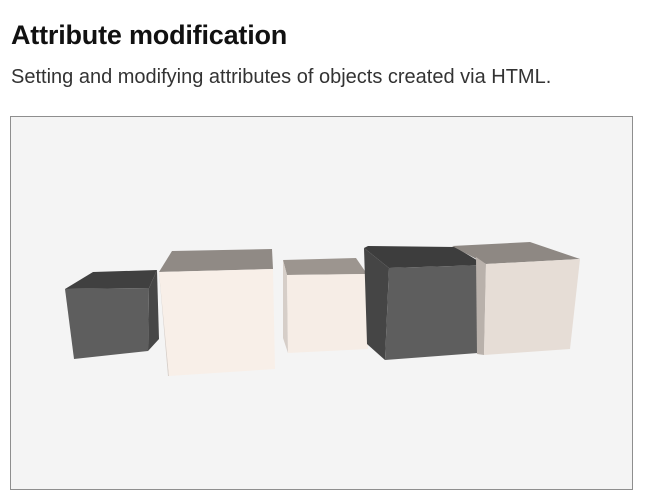  Describe the element at coordinates (107, 323) in the screenshot. I see `box-1-front-face` at that location.